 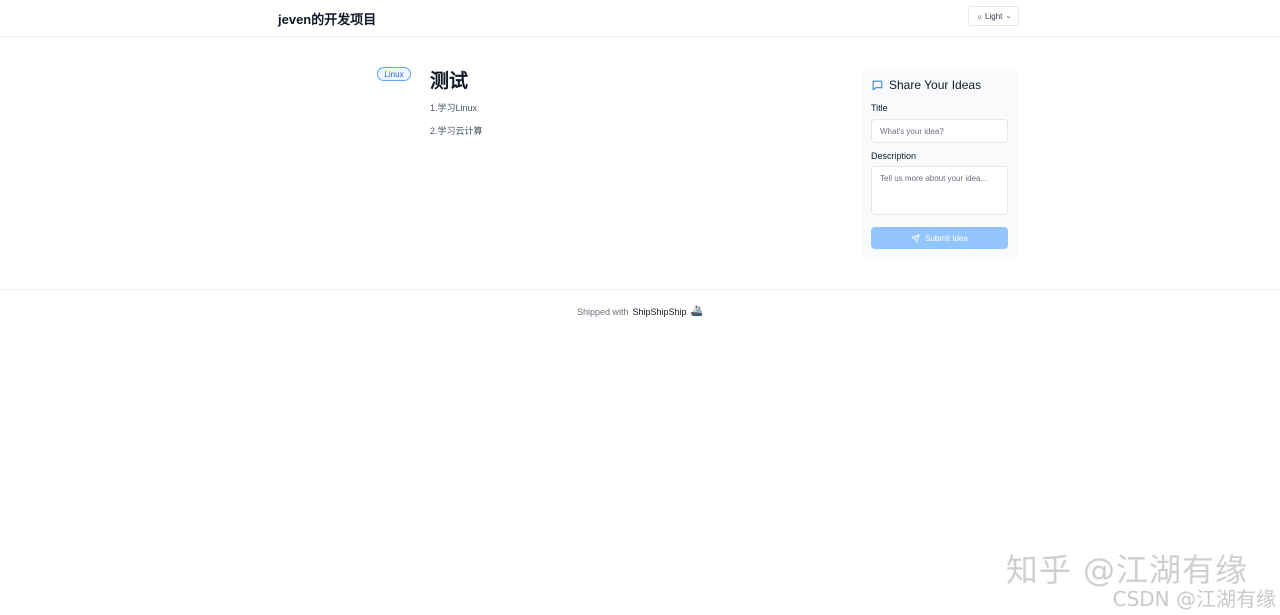 What do you see at coordinates (456, 131) in the screenshot?
I see `post-line: 2.学习云计算` at bounding box center [456, 131].